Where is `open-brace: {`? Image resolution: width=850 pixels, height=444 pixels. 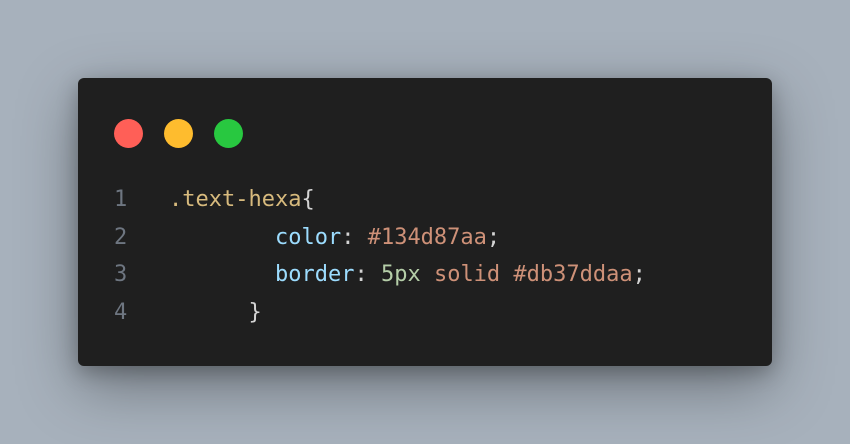
open-brace: { is located at coordinates (308, 199).